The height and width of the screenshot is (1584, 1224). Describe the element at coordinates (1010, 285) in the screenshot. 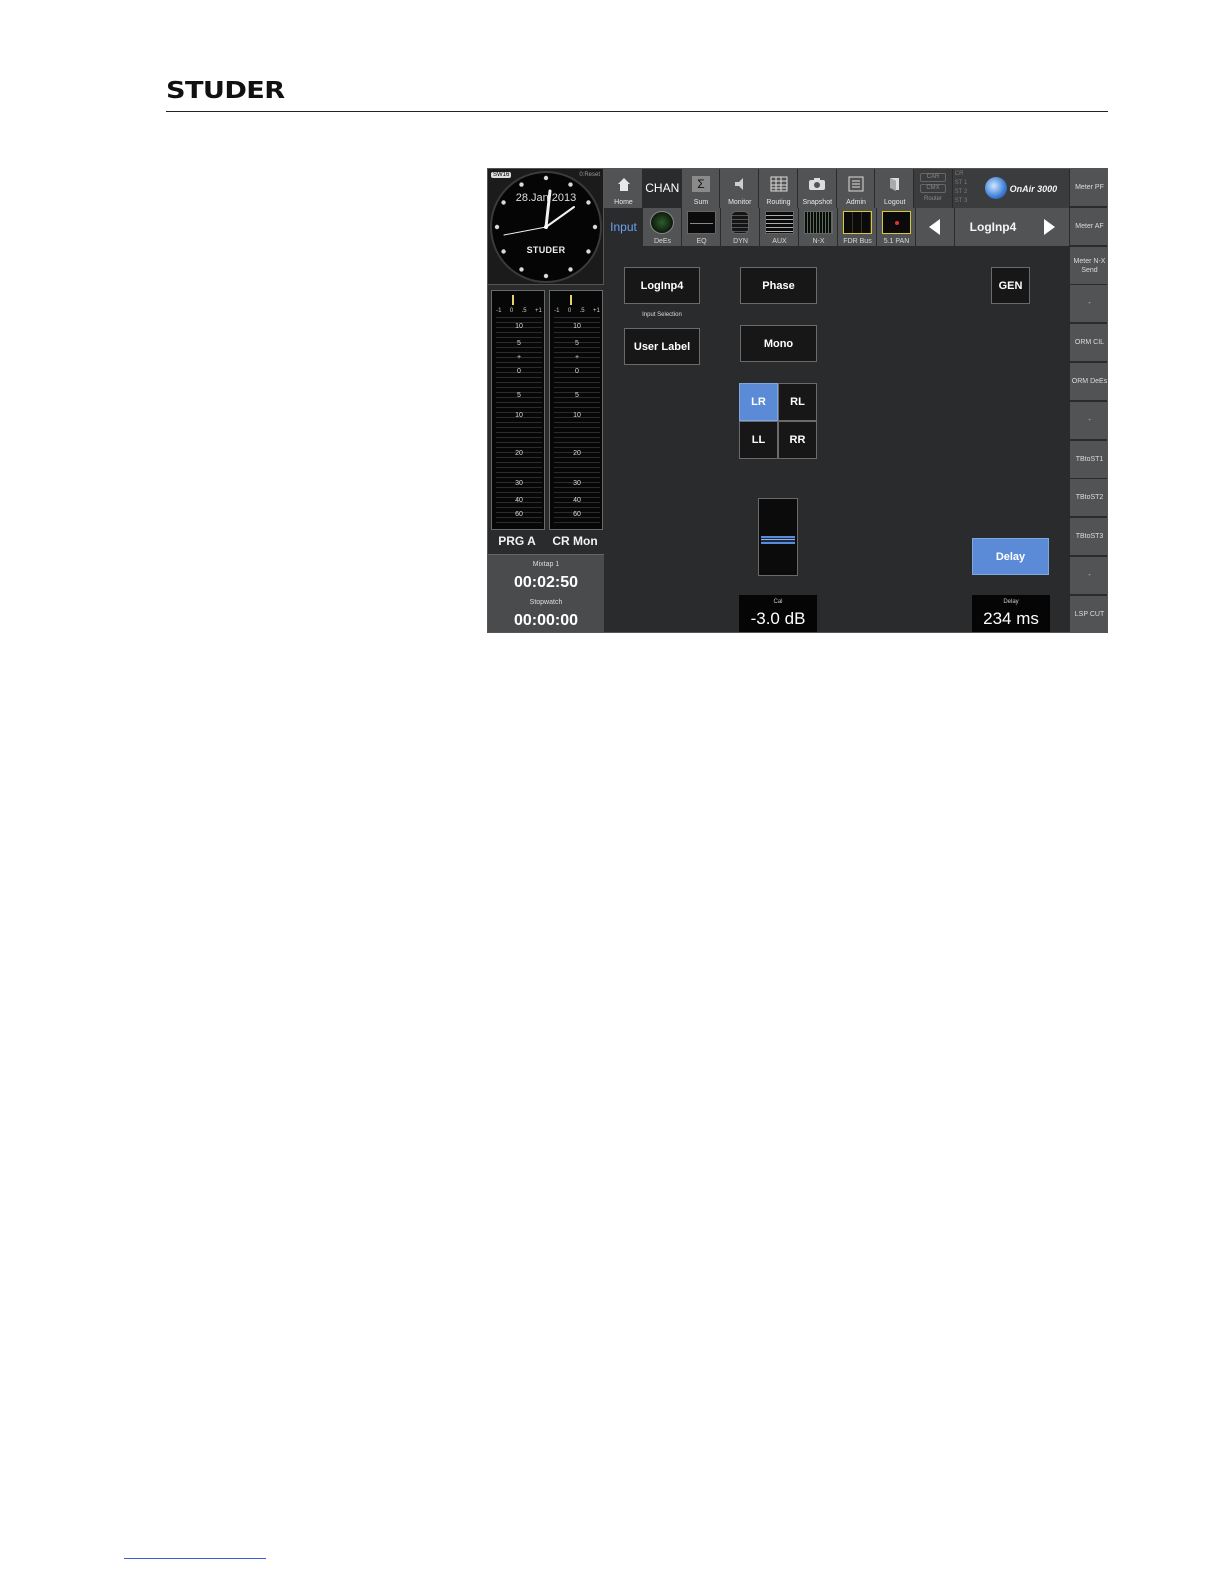

I see `gen-button: GEN` at that location.